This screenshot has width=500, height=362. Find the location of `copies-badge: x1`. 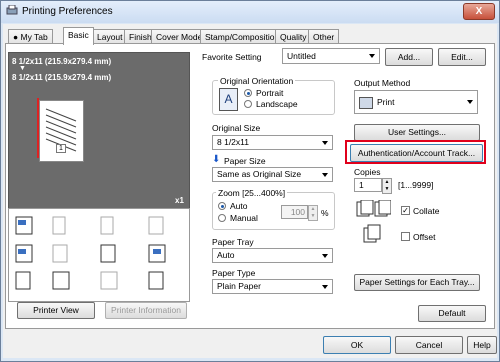

copies-badge: x1 is located at coordinates (179, 200).